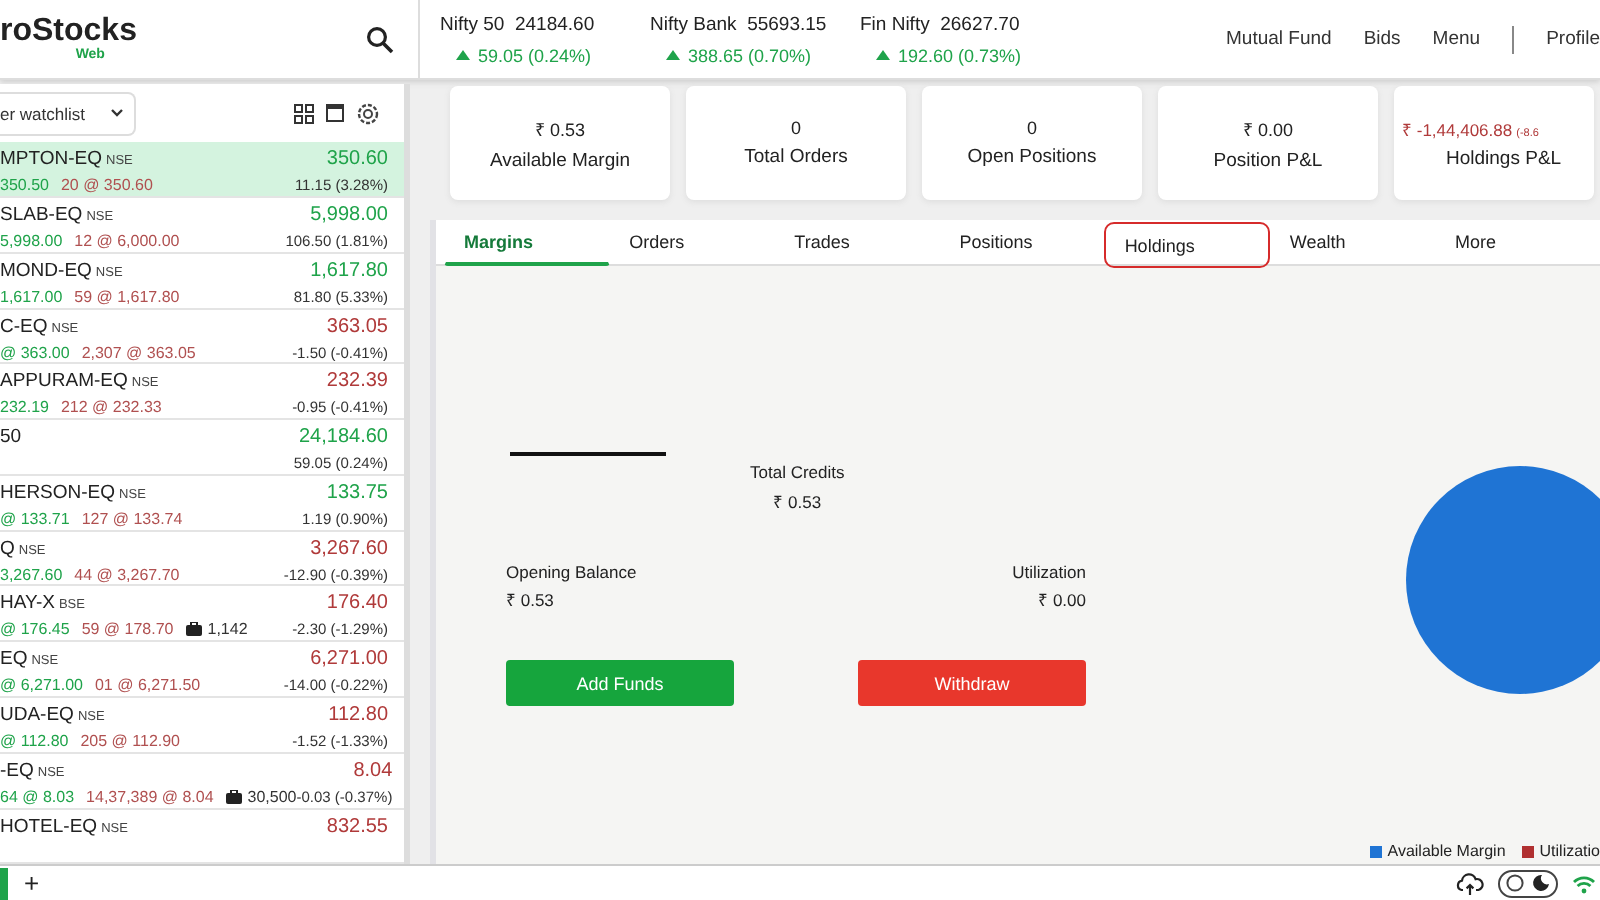  What do you see at coordinates (380, 39) in the screenshot?
I see `search-icon` at bounding box center [380, 39].